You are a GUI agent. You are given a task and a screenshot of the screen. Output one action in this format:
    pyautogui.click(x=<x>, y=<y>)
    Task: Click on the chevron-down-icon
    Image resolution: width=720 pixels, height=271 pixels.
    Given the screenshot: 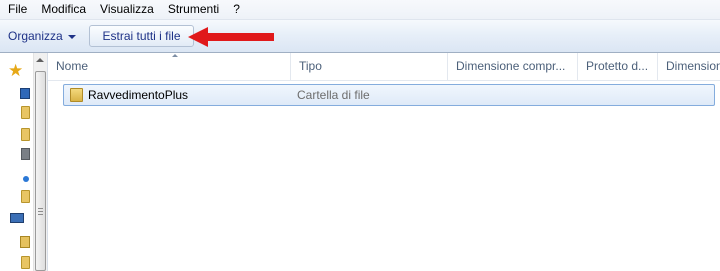 What is the action you would take?
    pyautogui.click(x=71, y=36)
    